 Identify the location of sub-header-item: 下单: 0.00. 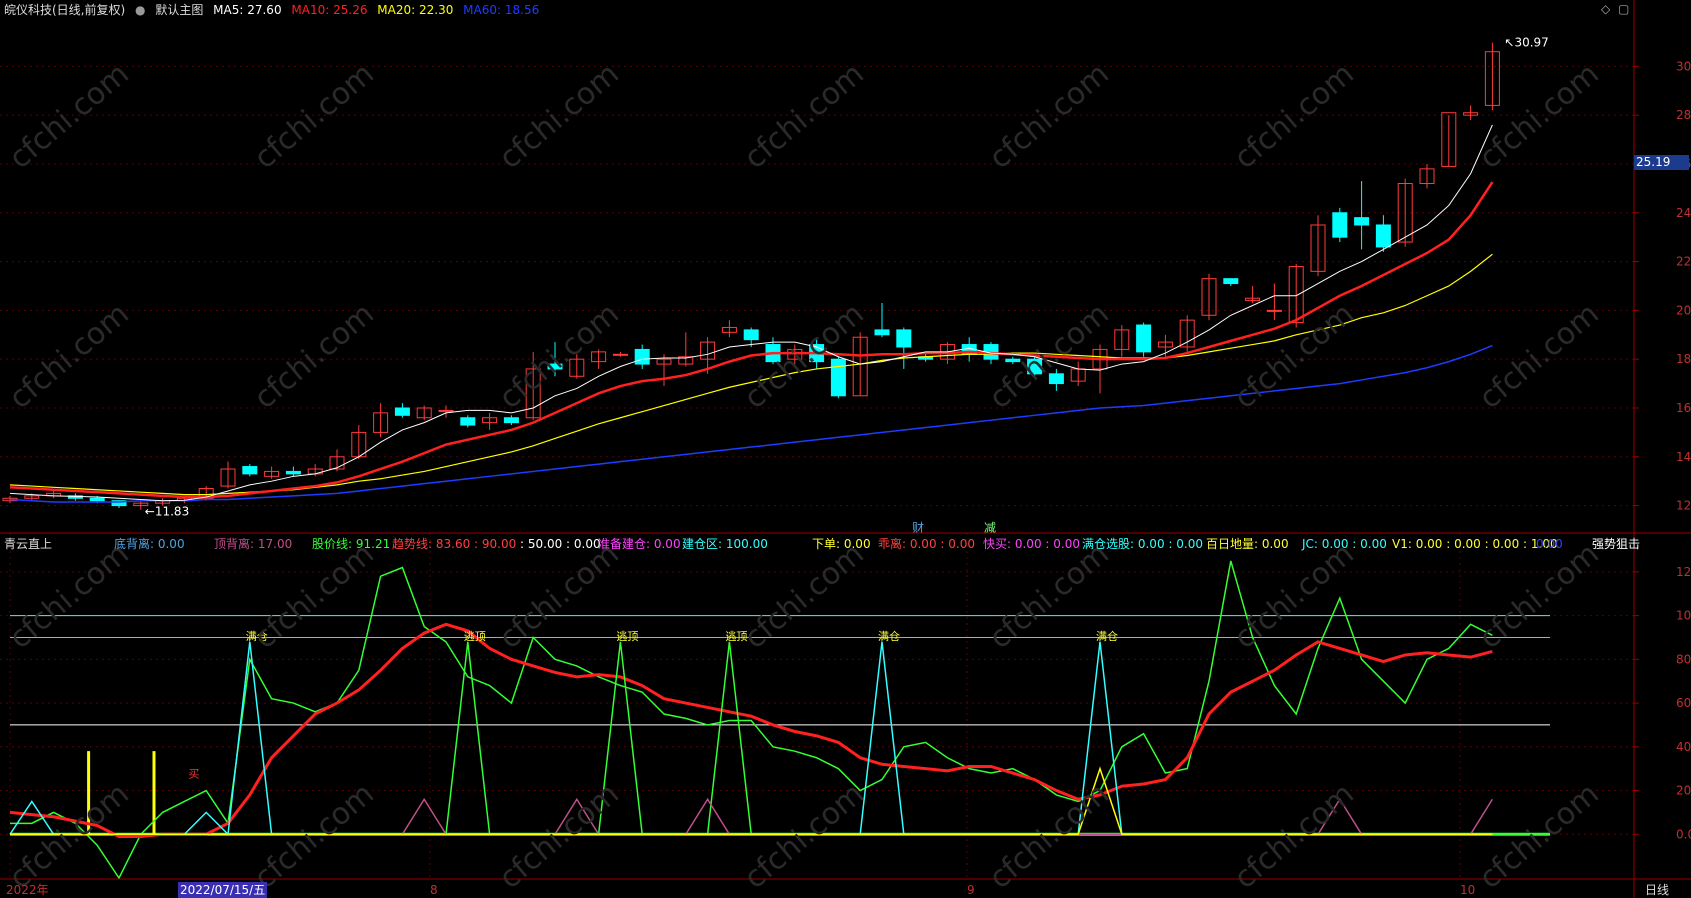
(841, 544).